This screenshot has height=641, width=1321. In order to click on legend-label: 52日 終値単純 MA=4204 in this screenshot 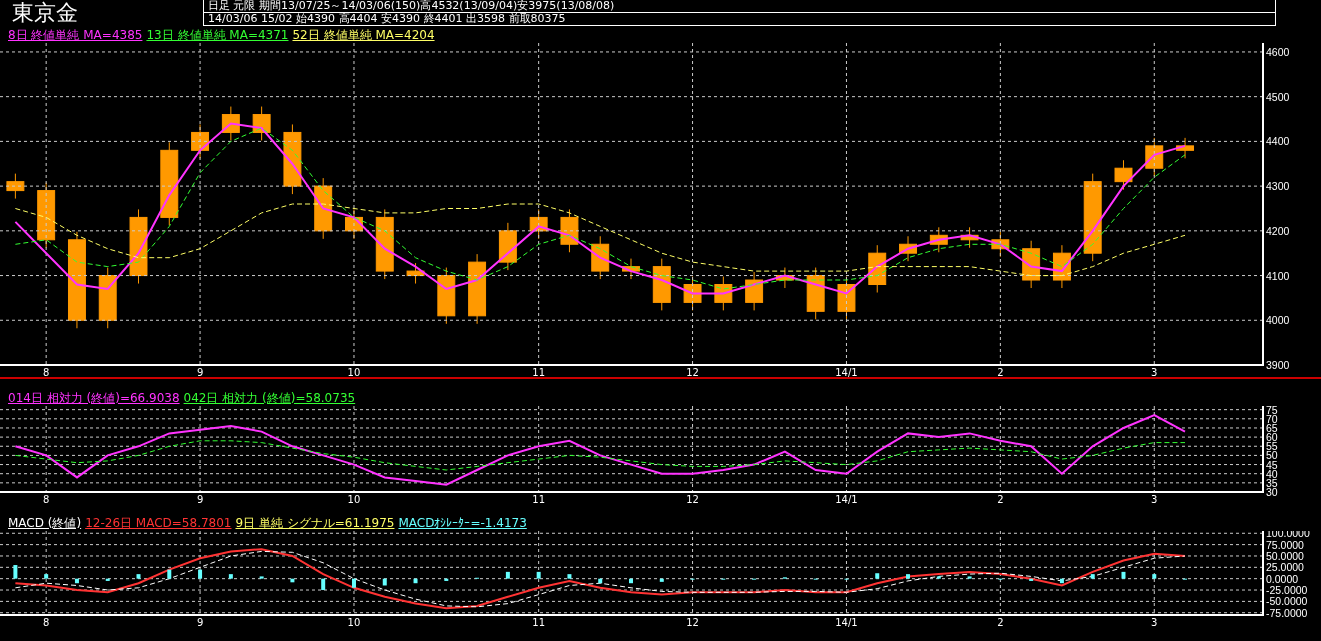, I will do `click(363, 35)`.